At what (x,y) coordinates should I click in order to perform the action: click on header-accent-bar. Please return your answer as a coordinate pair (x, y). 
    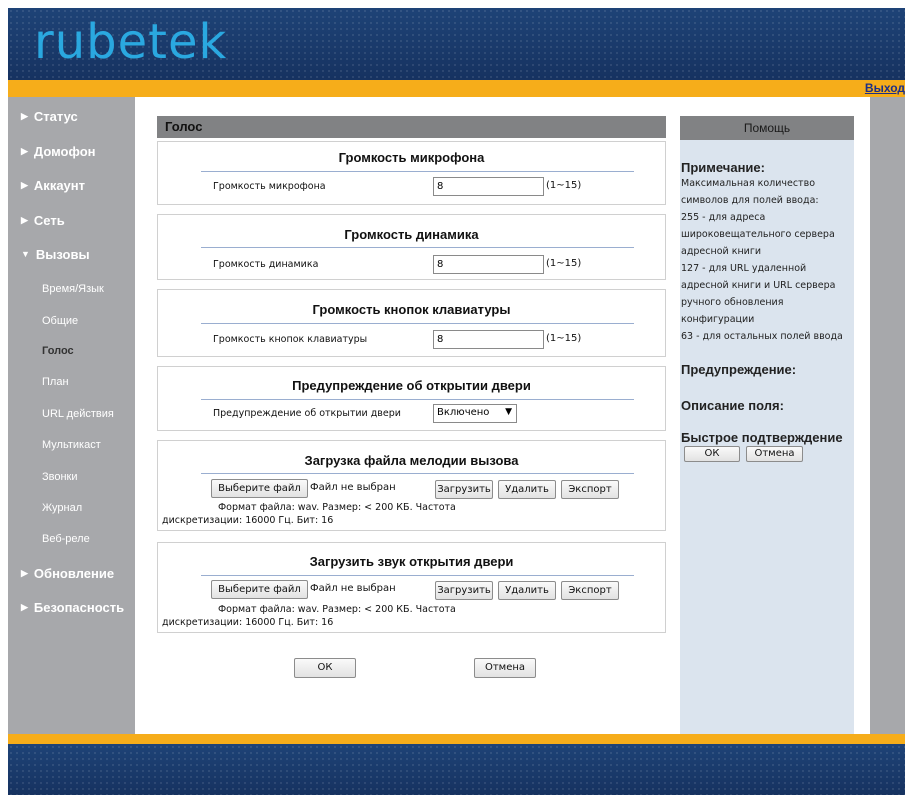
    Looking at the image, I should click on (456, 88).